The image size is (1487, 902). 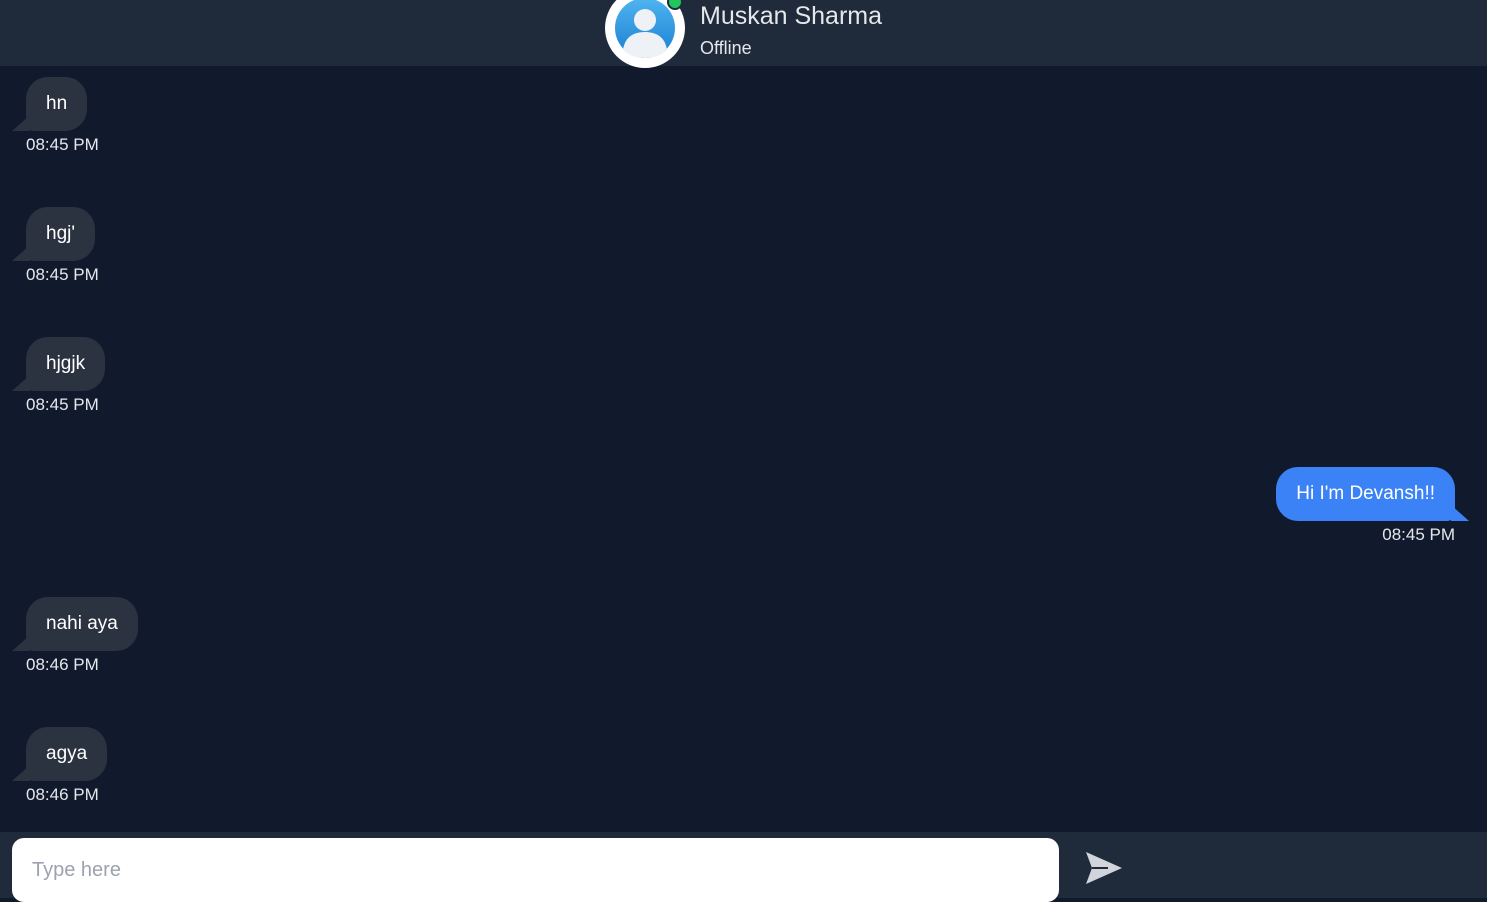 What do you see at coordinates (75, 624) in the screenshot?
I see `message-bubble: nahi aya` at bounding box center [75, 624].